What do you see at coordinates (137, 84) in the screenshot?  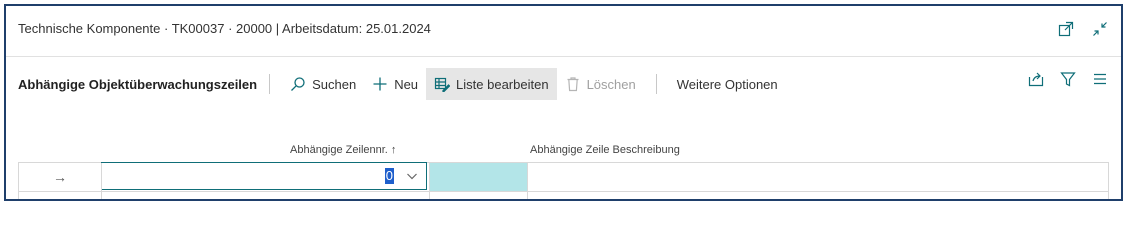 I see `page-caption: Abhängige Objektüberwachungszeilen` at bounding box center [137, 84].